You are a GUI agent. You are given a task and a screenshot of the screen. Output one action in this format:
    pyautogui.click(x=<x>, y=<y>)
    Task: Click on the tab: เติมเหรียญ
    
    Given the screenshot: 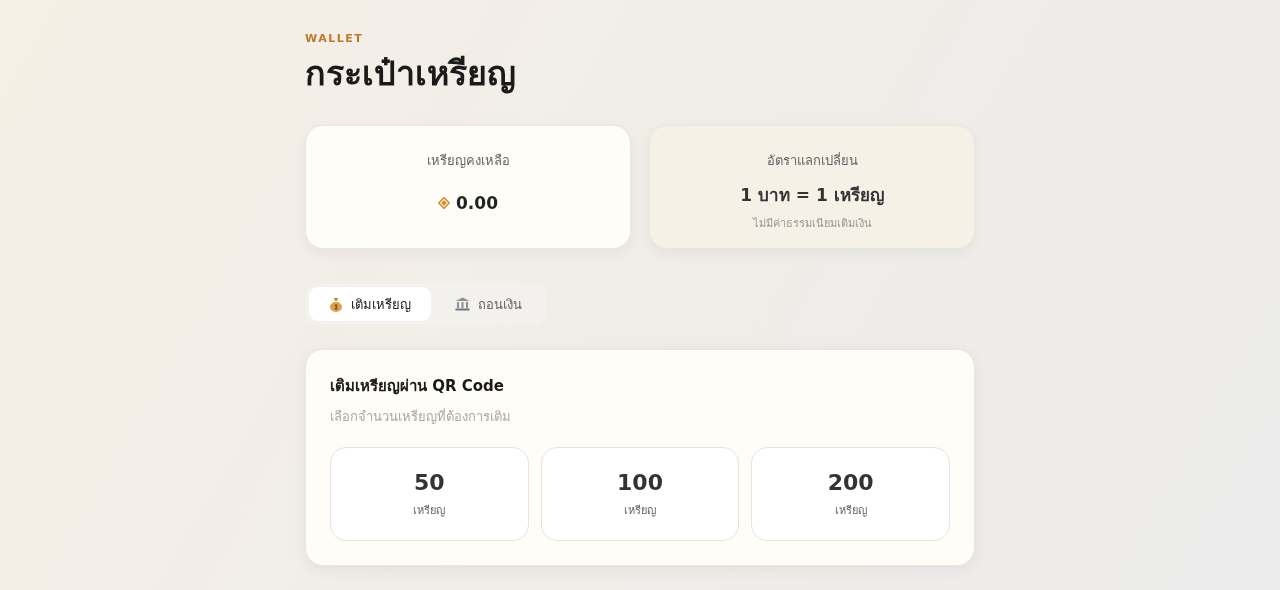 What is the action you would take?
    pyautogui.click(x=370, y=304)
    